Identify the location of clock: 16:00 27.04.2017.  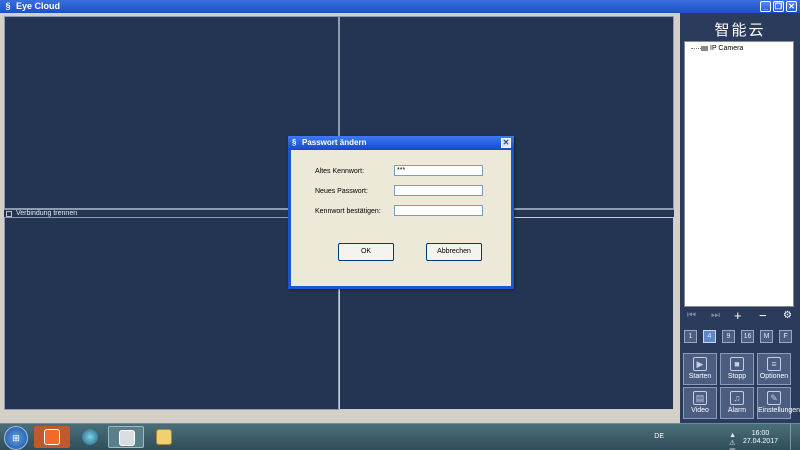
(760, 438).